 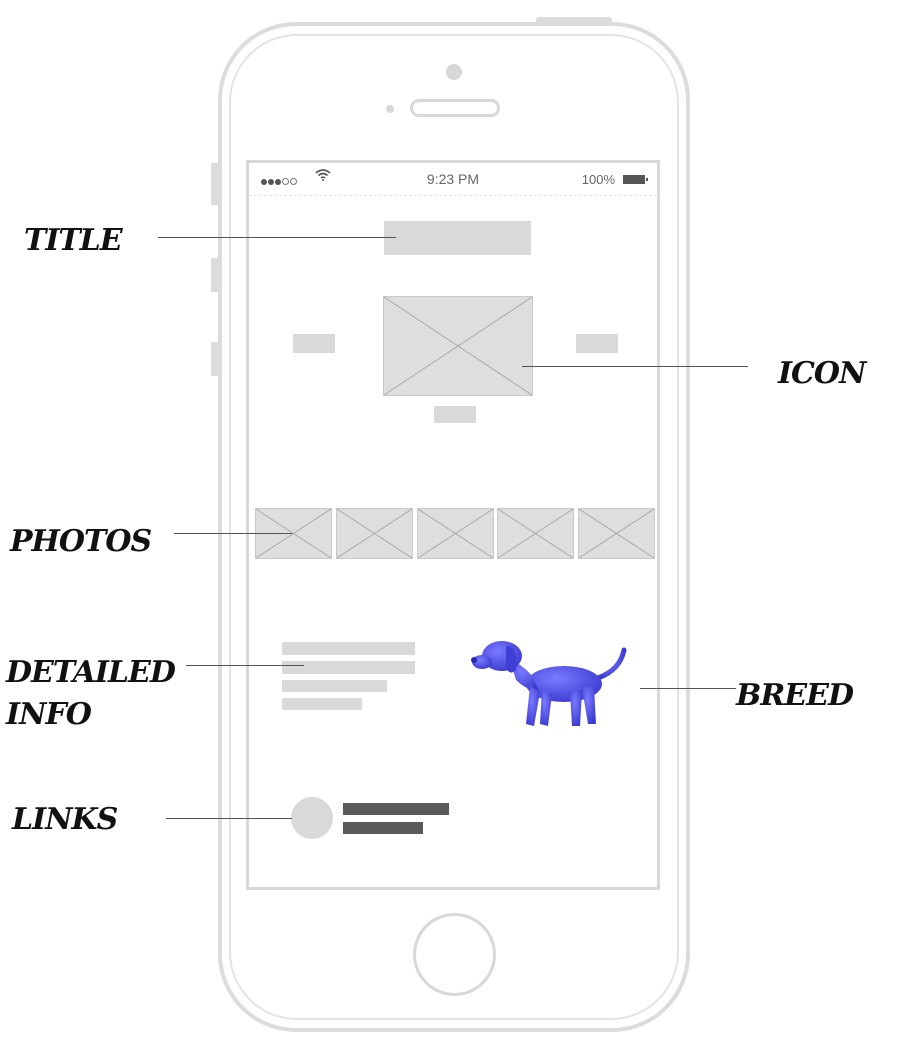 I want to click on callout-icon: ICON, so click(x=822, y=373).